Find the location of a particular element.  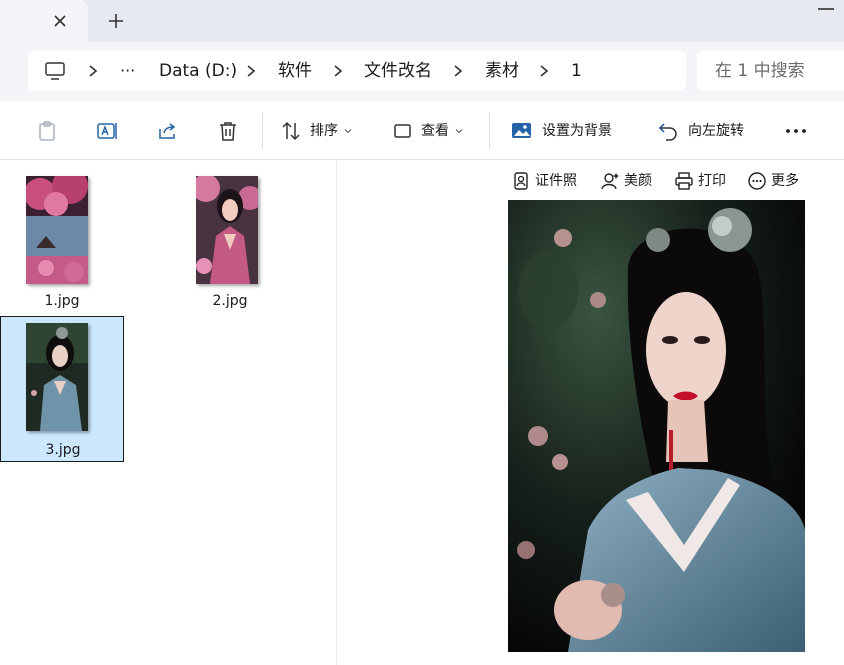

more-options-button is located at coordinates (796, 131).